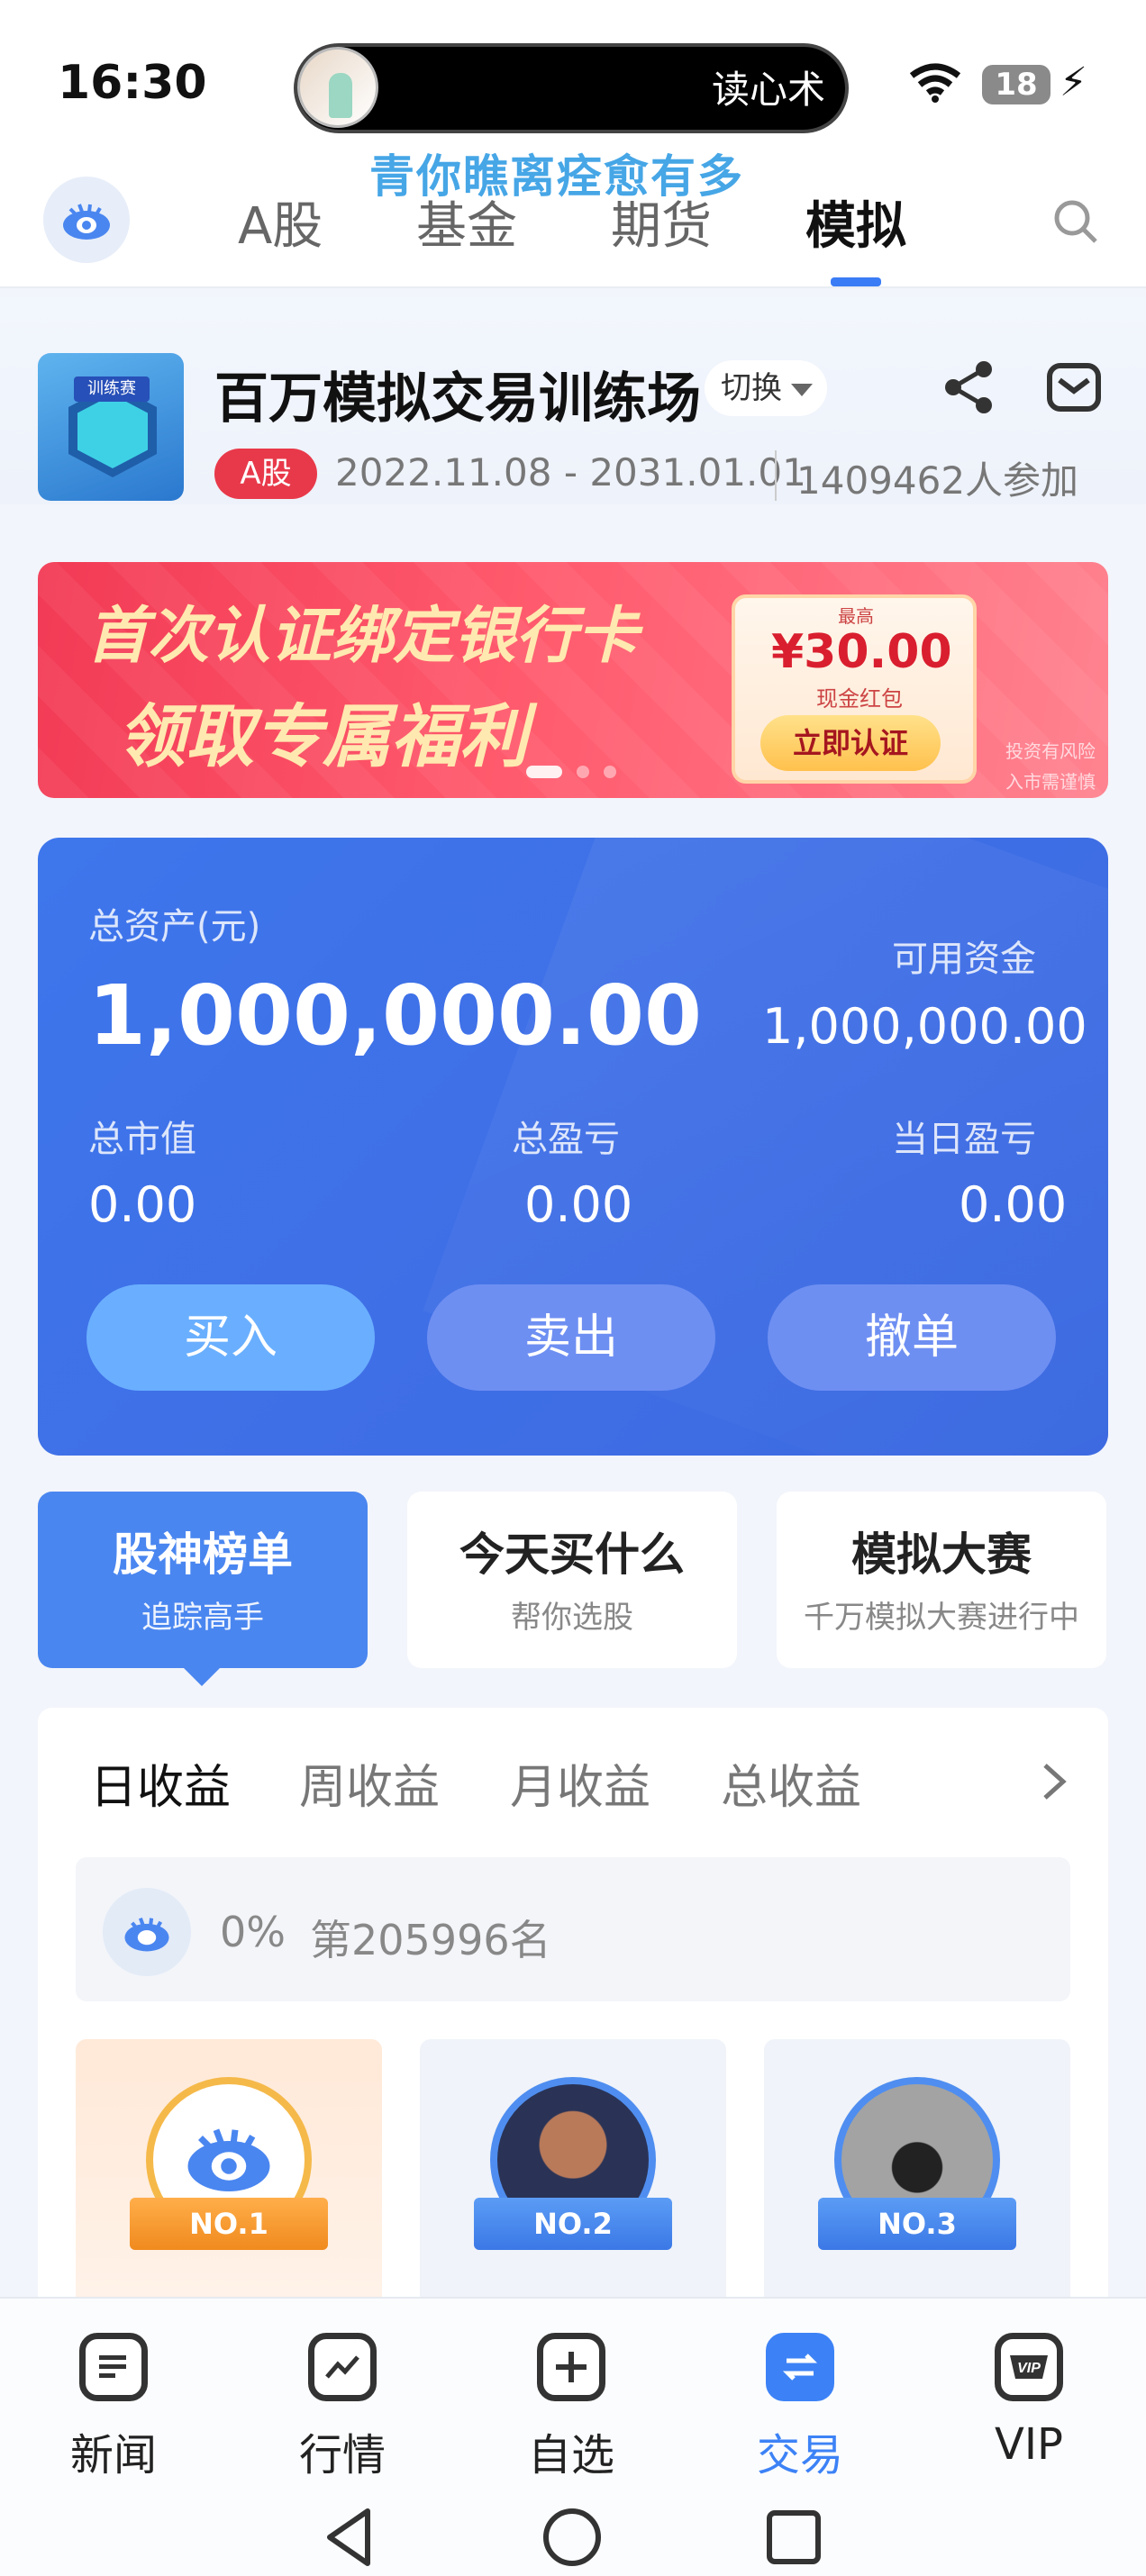 Image resolution: width=1146 pixels, height=2576 pixels. What do you see at coordinates (856, 281) in the screenshot?
I see `active-tab-indicator` at bounding box center [856, 281].